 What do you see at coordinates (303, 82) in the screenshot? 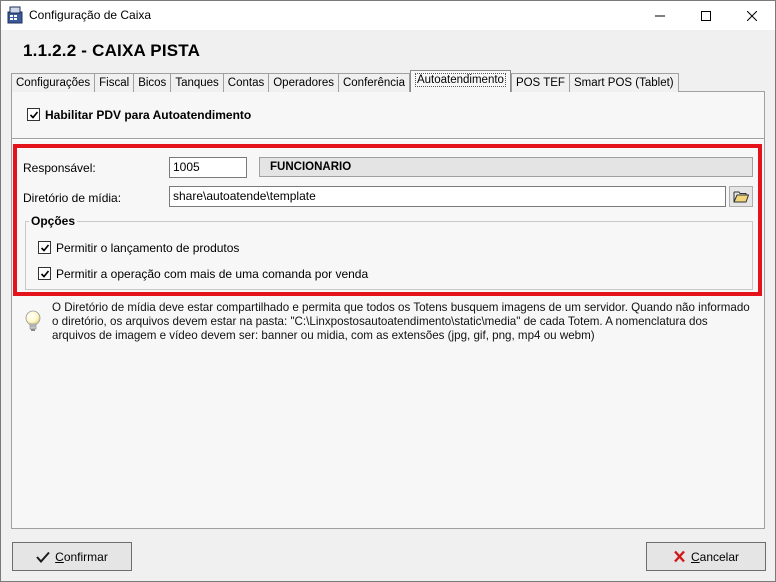
I see `tab-operadores: Operadores` at bounding box center [303, 82].